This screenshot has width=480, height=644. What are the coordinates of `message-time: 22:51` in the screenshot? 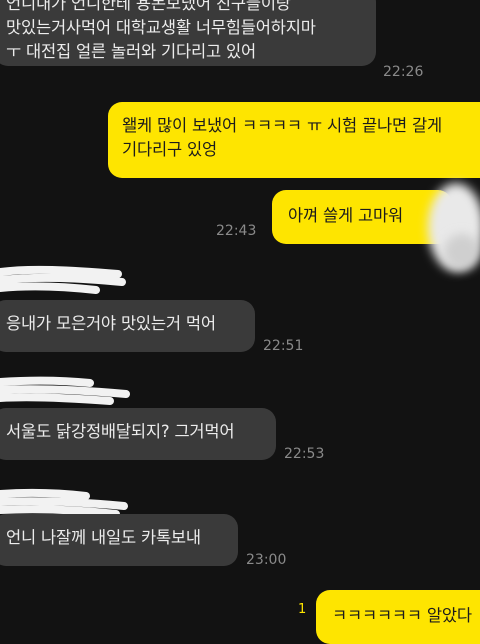 It's located at (283, 346).